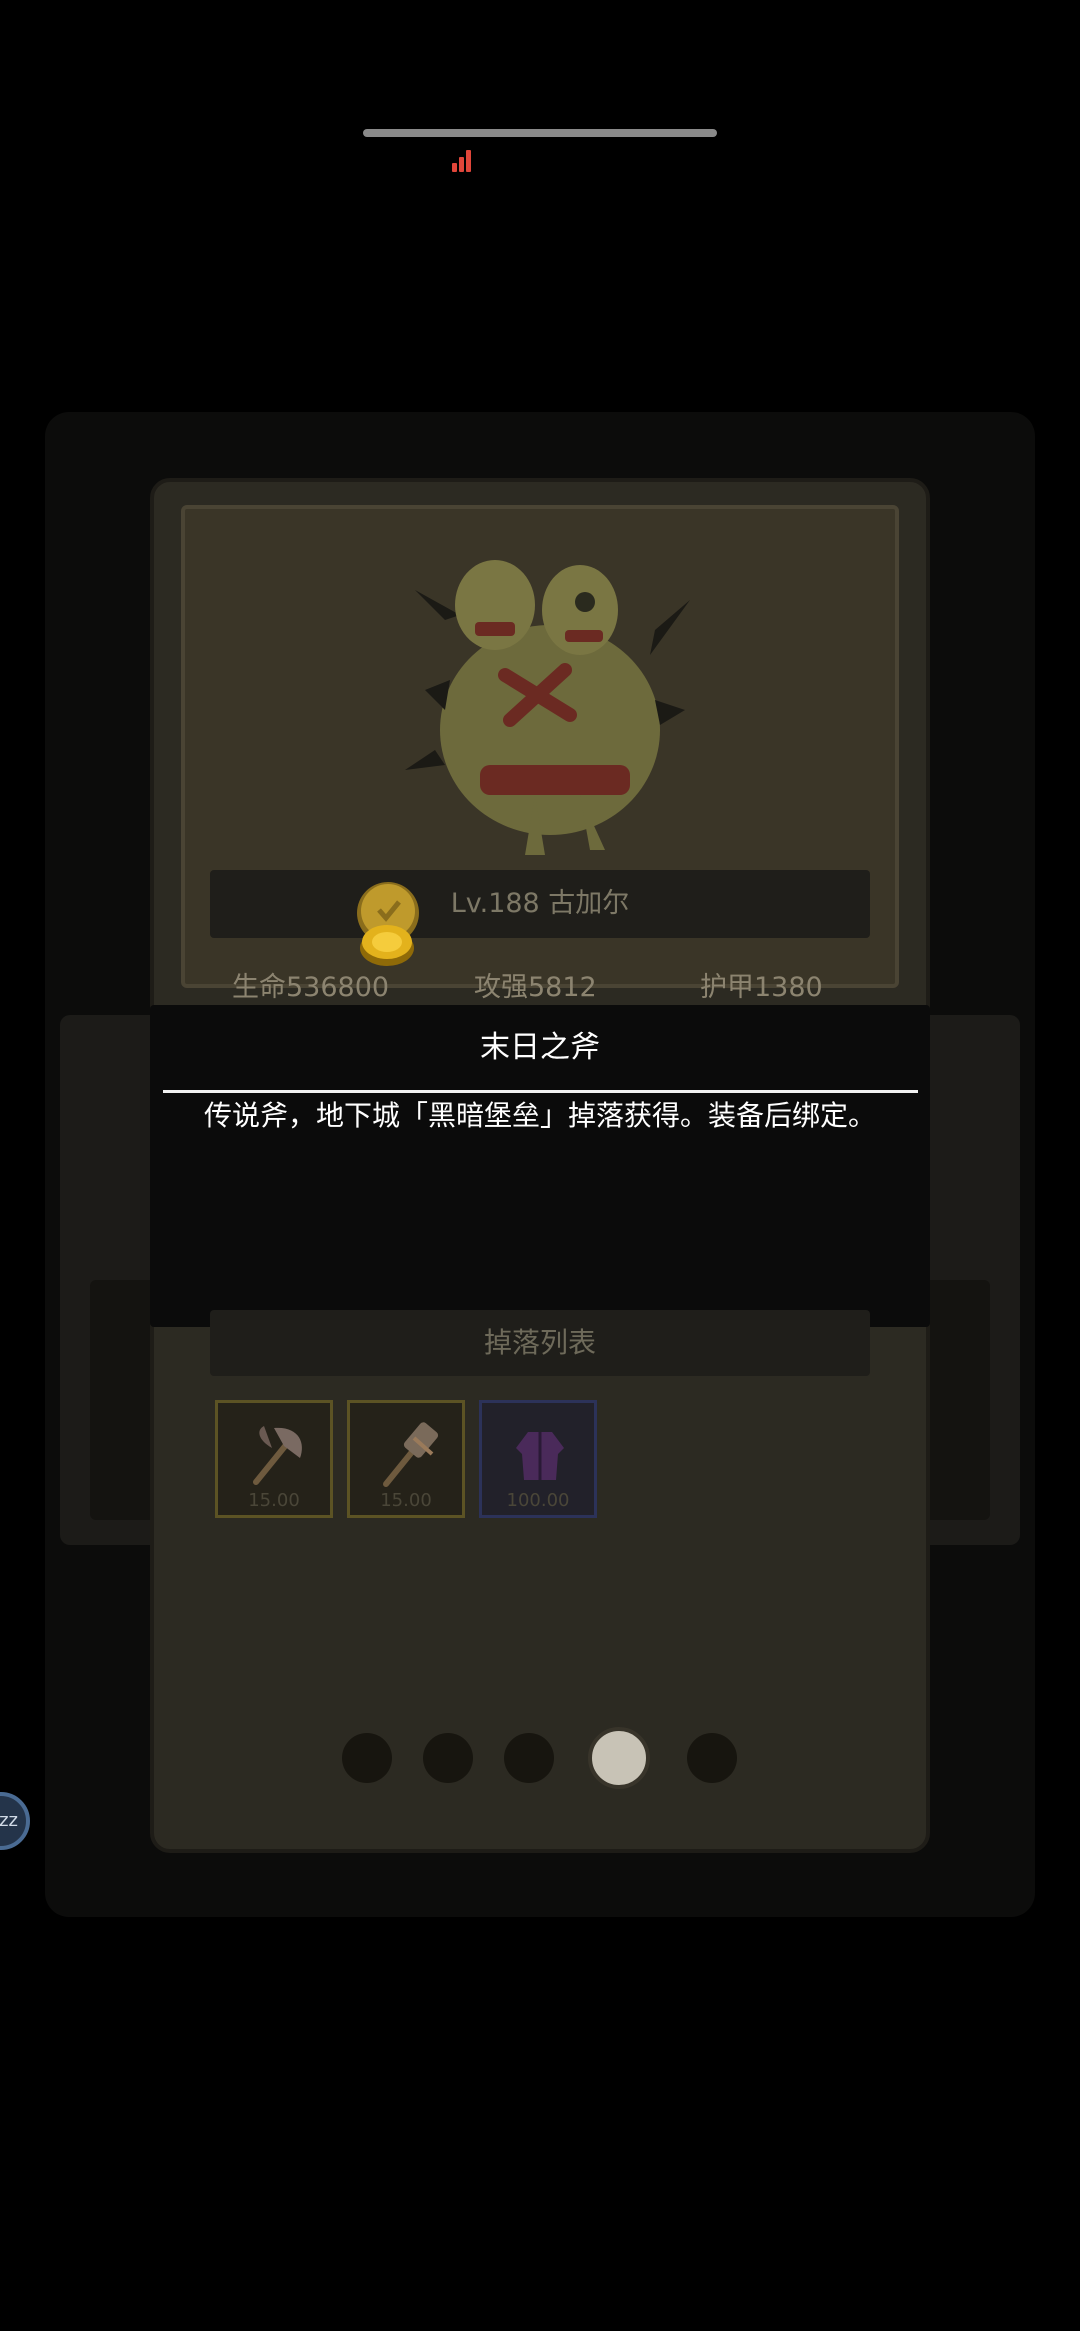  I want to click on drop-item-hammer: 15.00, so click(406, 1459).